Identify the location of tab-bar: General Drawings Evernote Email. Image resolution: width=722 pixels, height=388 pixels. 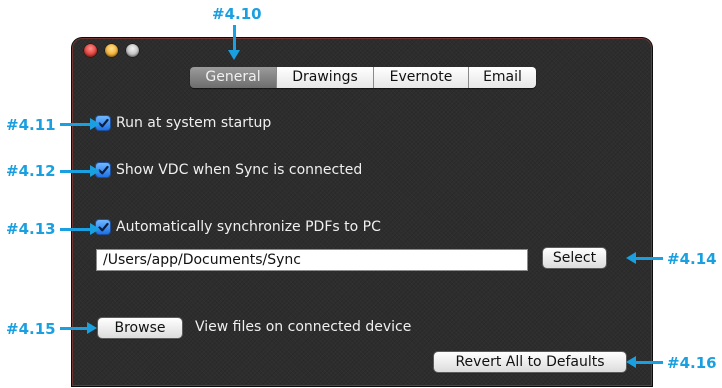
(363, 77).